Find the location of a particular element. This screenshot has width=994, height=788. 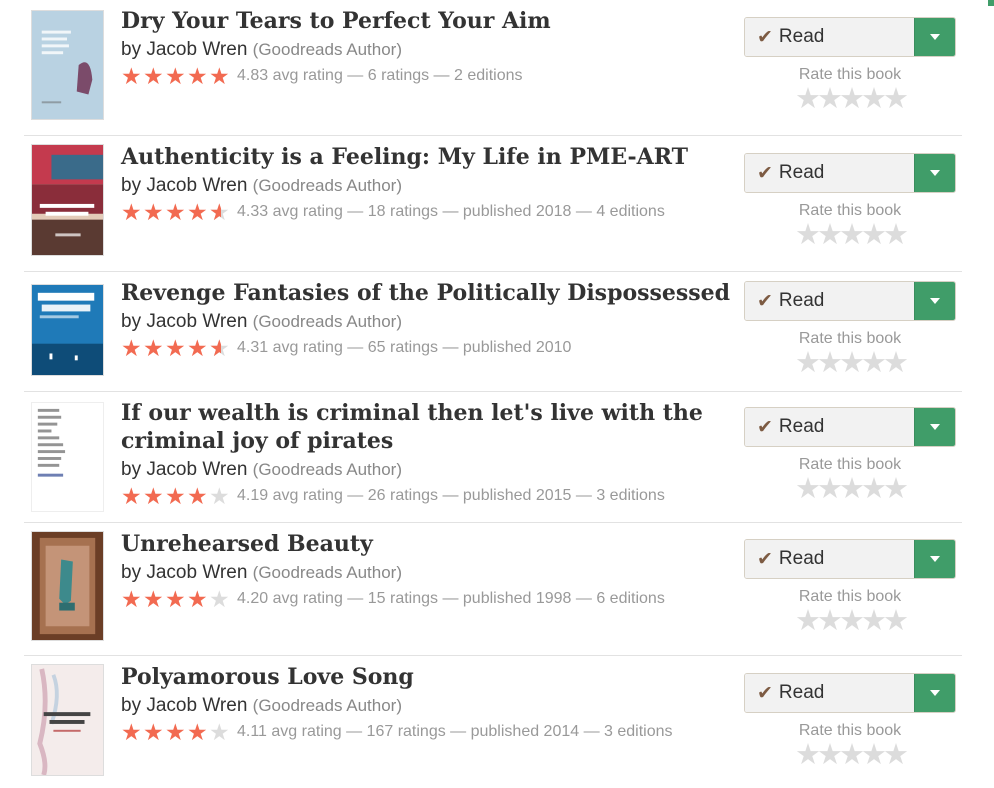

user-rating-stars: ★ ★ ★ ★ ★ is located at coordinates (850, 755).